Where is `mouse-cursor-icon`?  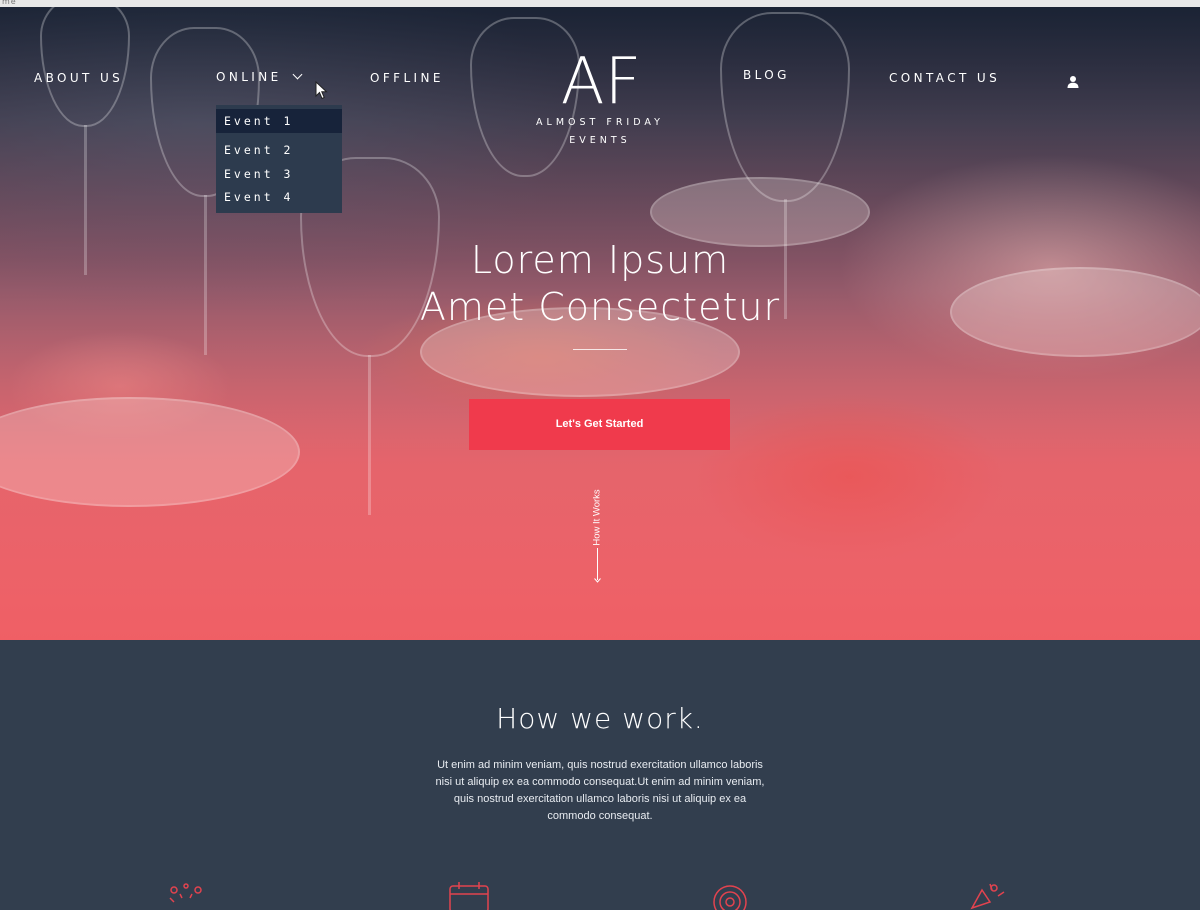
mouse-cursor-icon is located at coordinates (321, 90).